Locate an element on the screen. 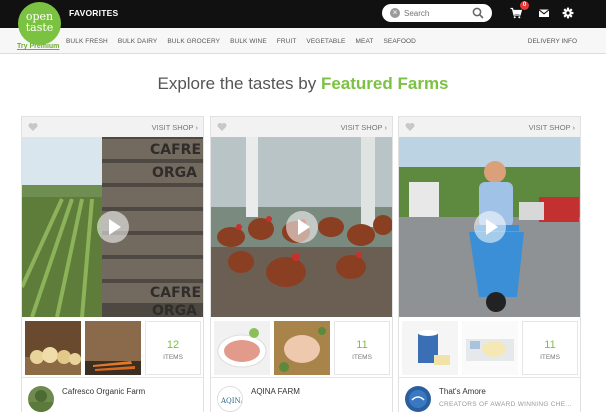  gear-icon is located at coordinates (568, 13).